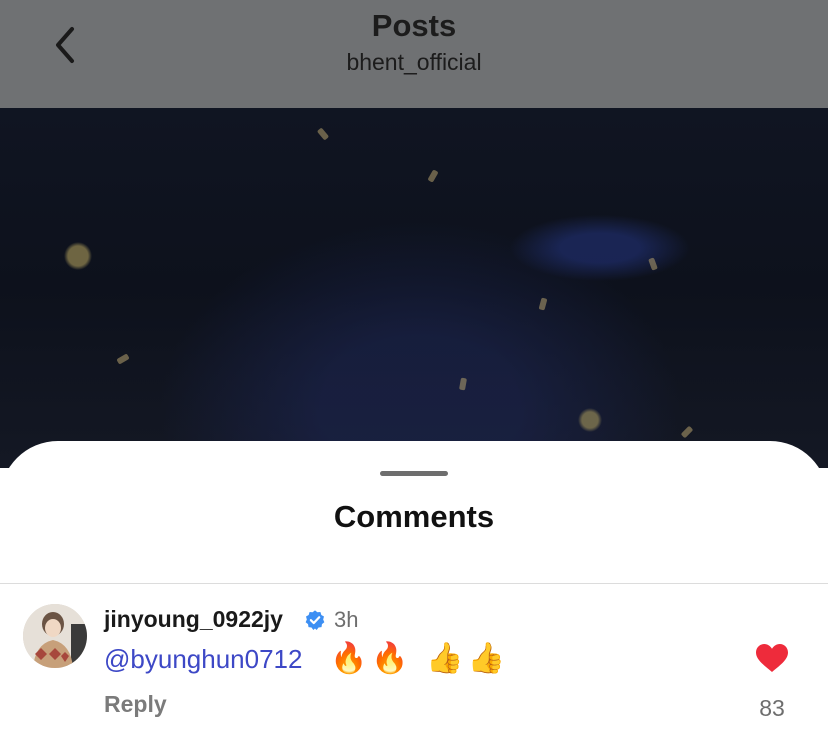 This screenshot has width=828, height=742. What do you see at coordinates (193, 619) in the screenshot?
I see `comment-username: jinyoung_0922jy` at bounding box center [193, 619].